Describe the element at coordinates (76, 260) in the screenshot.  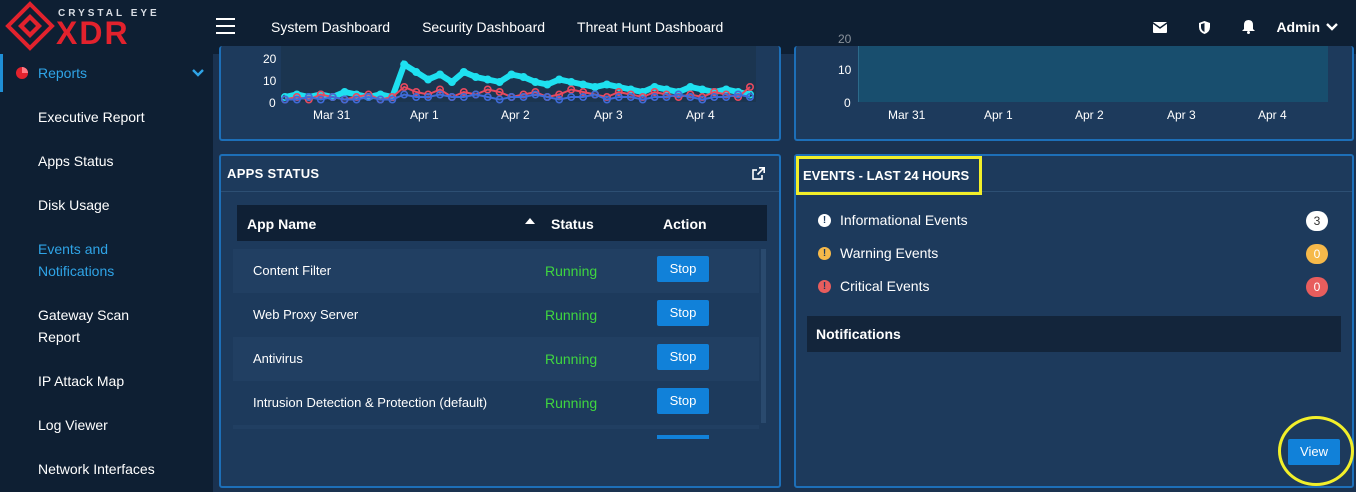
I see `sidebar-item-events-notifications: Events and Notifications` at that location.